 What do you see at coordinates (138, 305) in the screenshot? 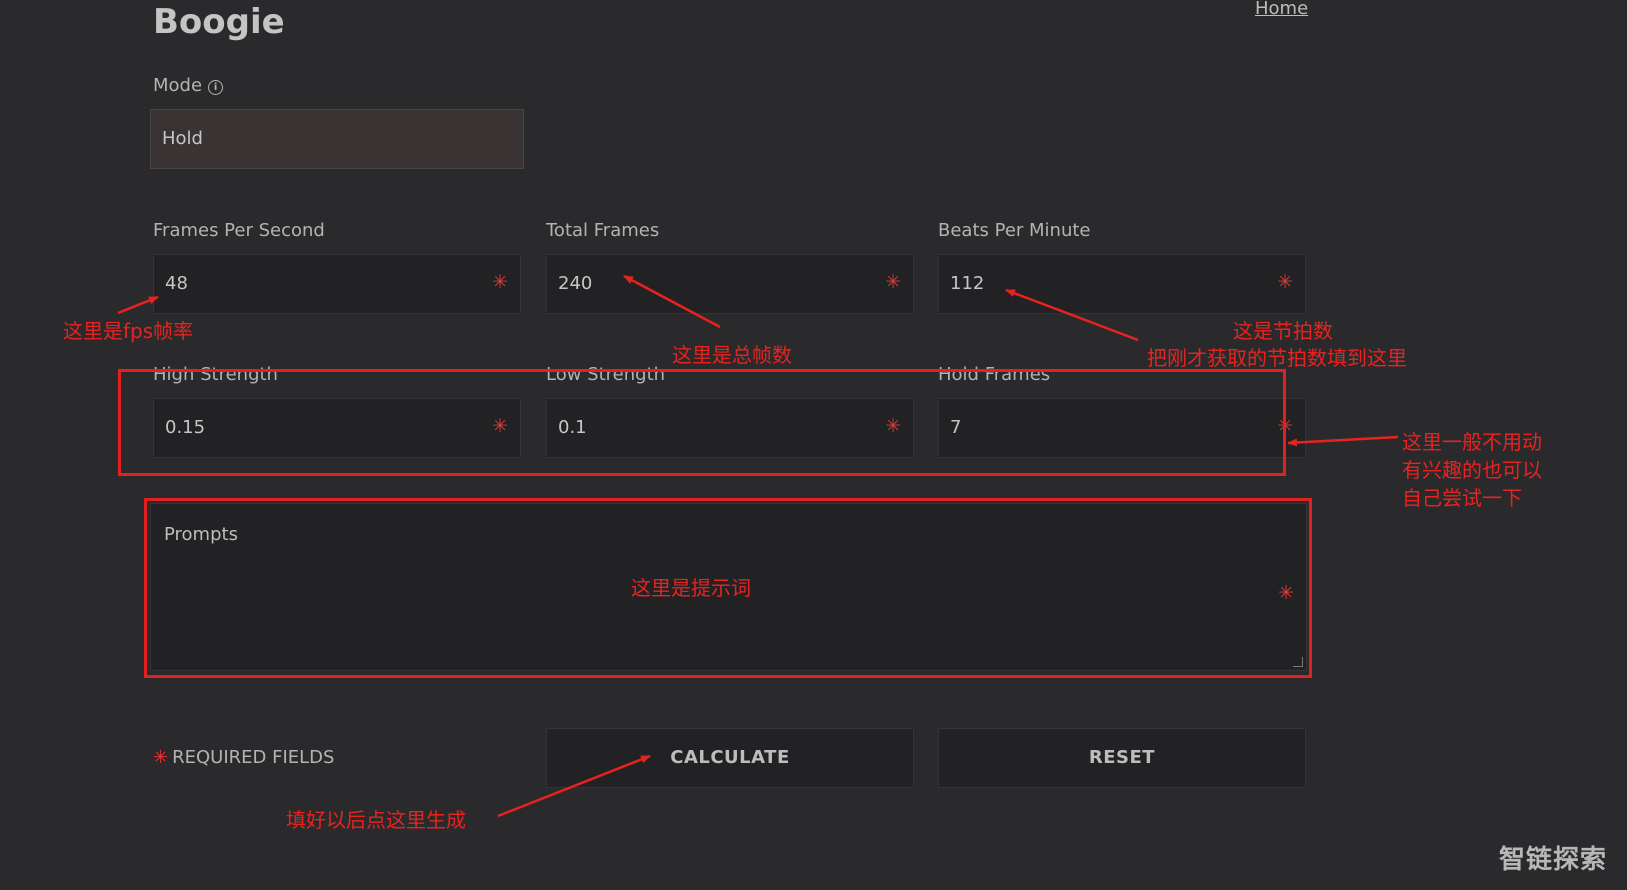
I see `arrow-fps` at bounding box center [138, 305].